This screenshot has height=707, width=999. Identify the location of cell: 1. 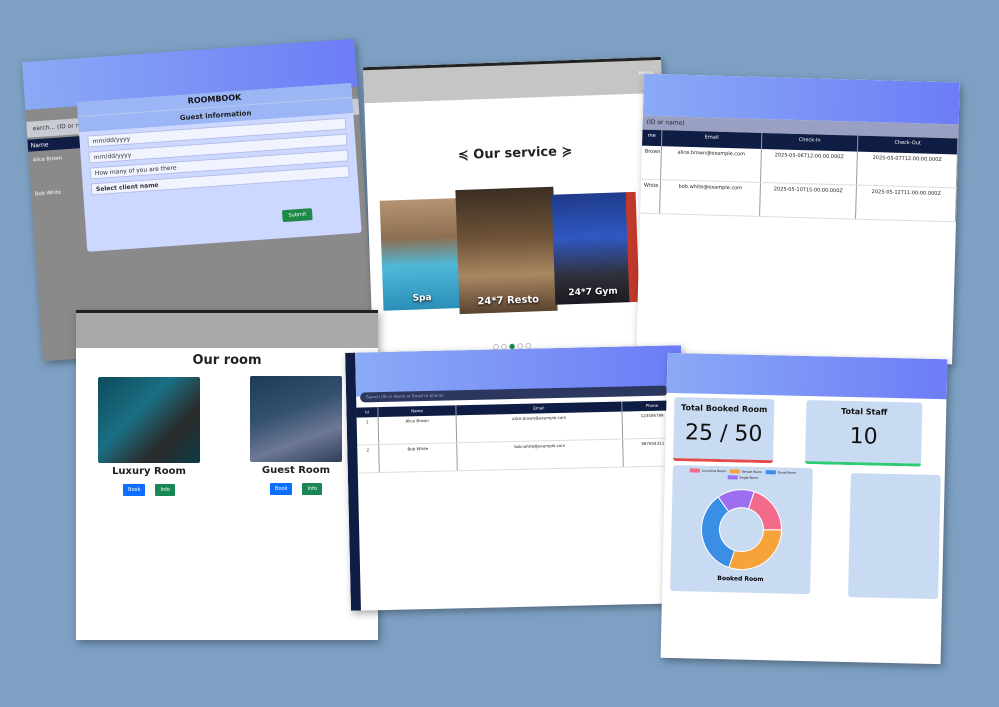
(368, 431).